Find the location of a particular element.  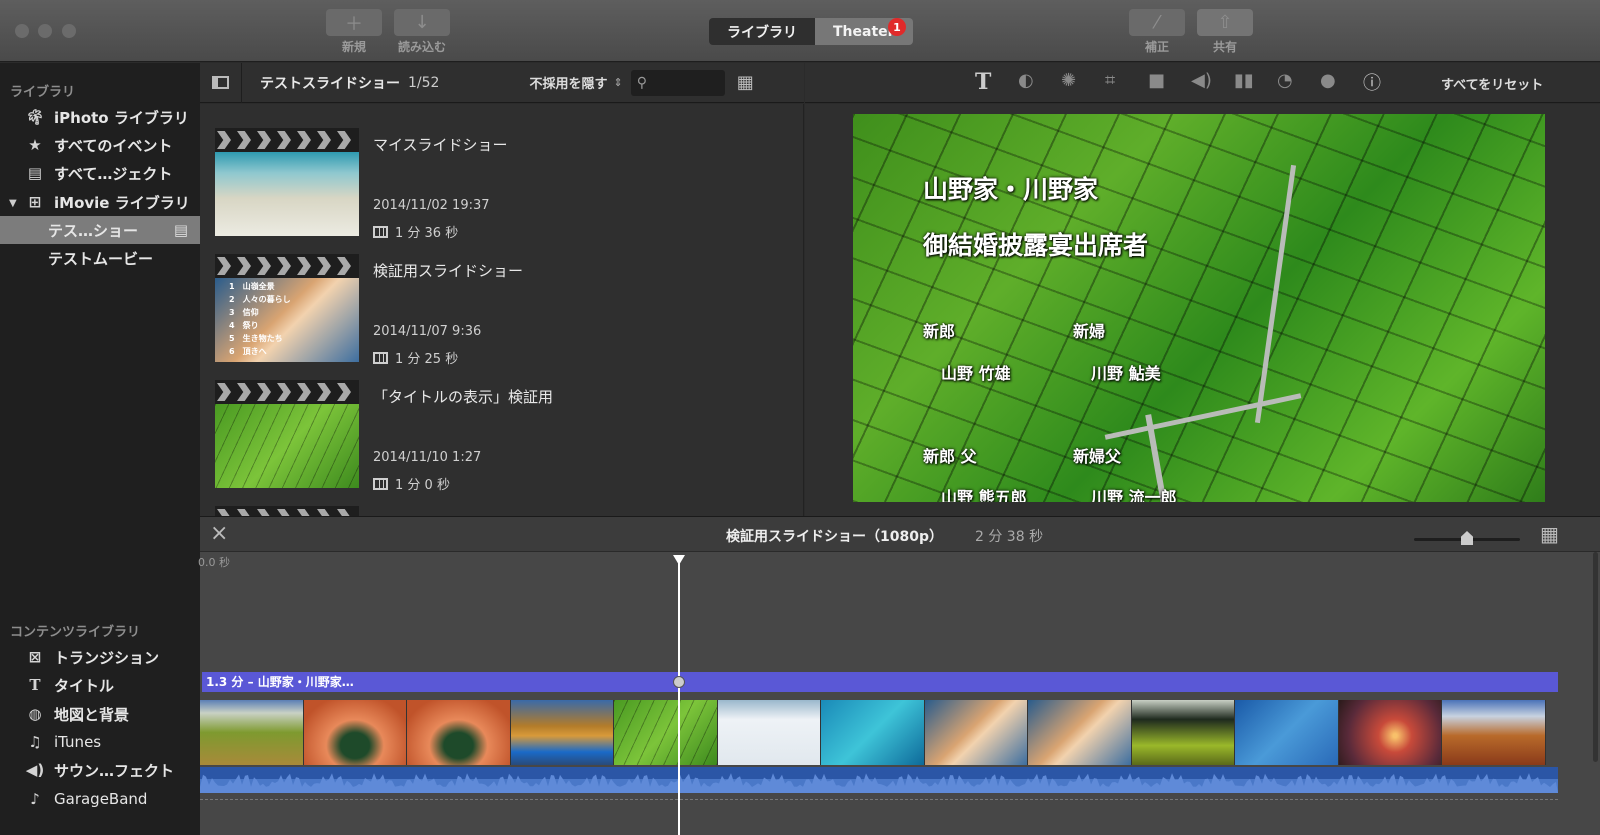

timeline-project-title: 検証用スライドショー（1080p） is located at coordinates (834, 537).